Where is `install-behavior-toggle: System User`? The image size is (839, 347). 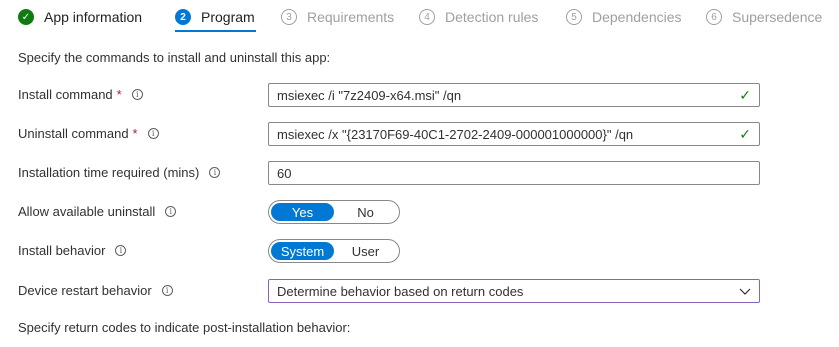
install-behavior-toggle: System User is located at coordinates (334, 251).